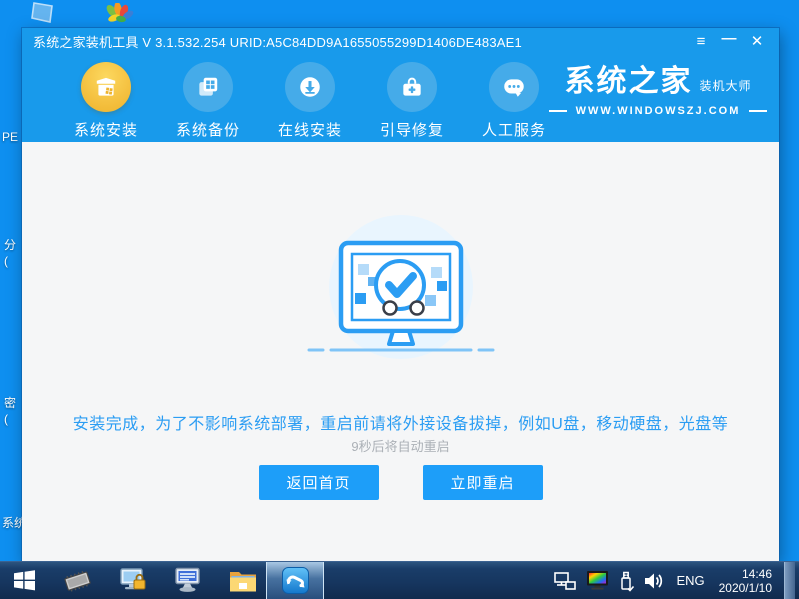  I want to click on taskbar-app-keyboard-tool, so click(188, 580).